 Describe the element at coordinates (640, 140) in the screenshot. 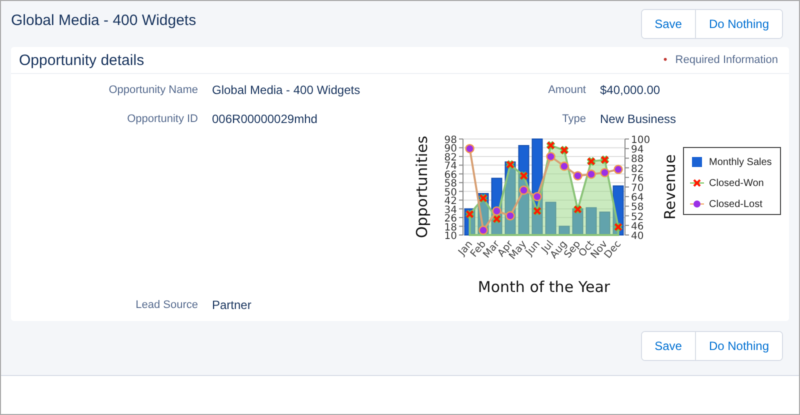

I see `tick-label: 100` at that location.